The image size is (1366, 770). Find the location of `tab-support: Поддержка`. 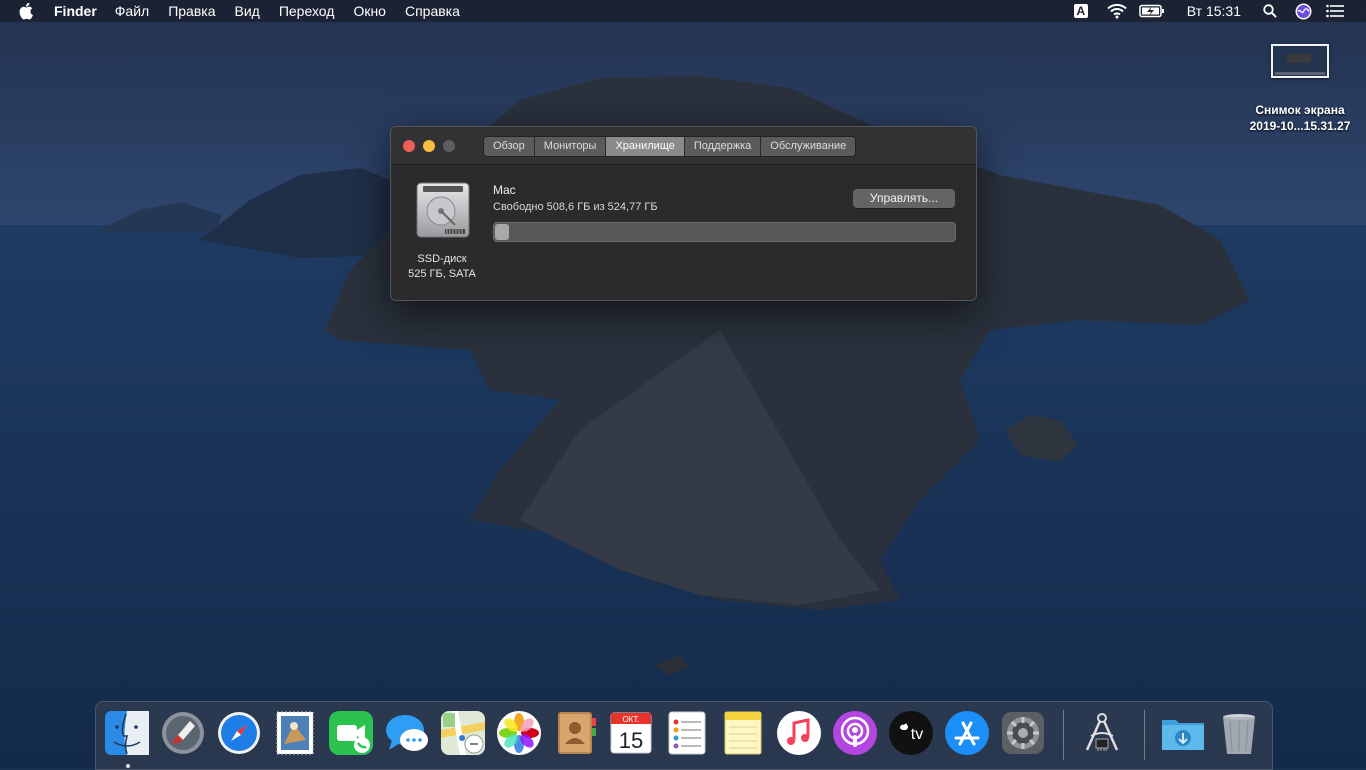

tab-support: Поддержка is located at coordinates (723, 146).